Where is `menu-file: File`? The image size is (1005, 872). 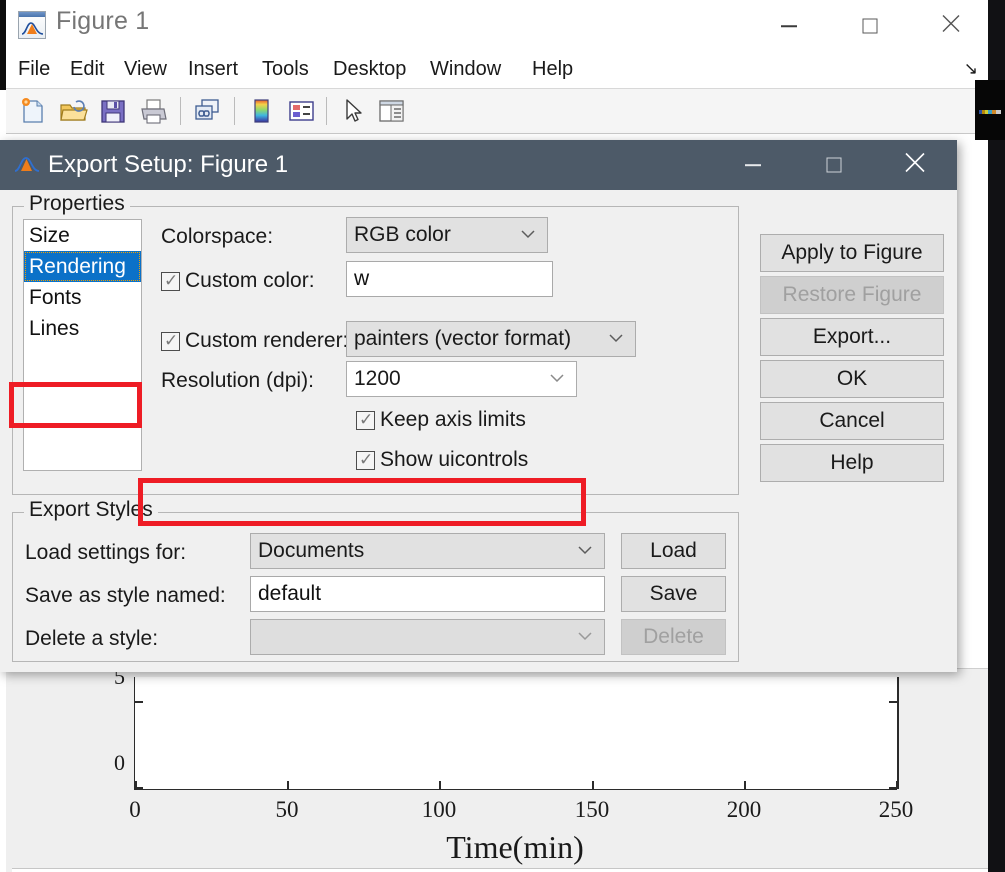
menu-file: File is located at coordinates (34, 69).